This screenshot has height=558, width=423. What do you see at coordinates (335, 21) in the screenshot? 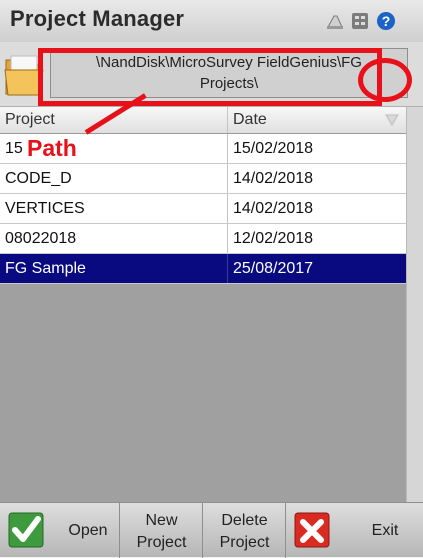
I see `keyboard-icon` at bounding box center [335, 21].